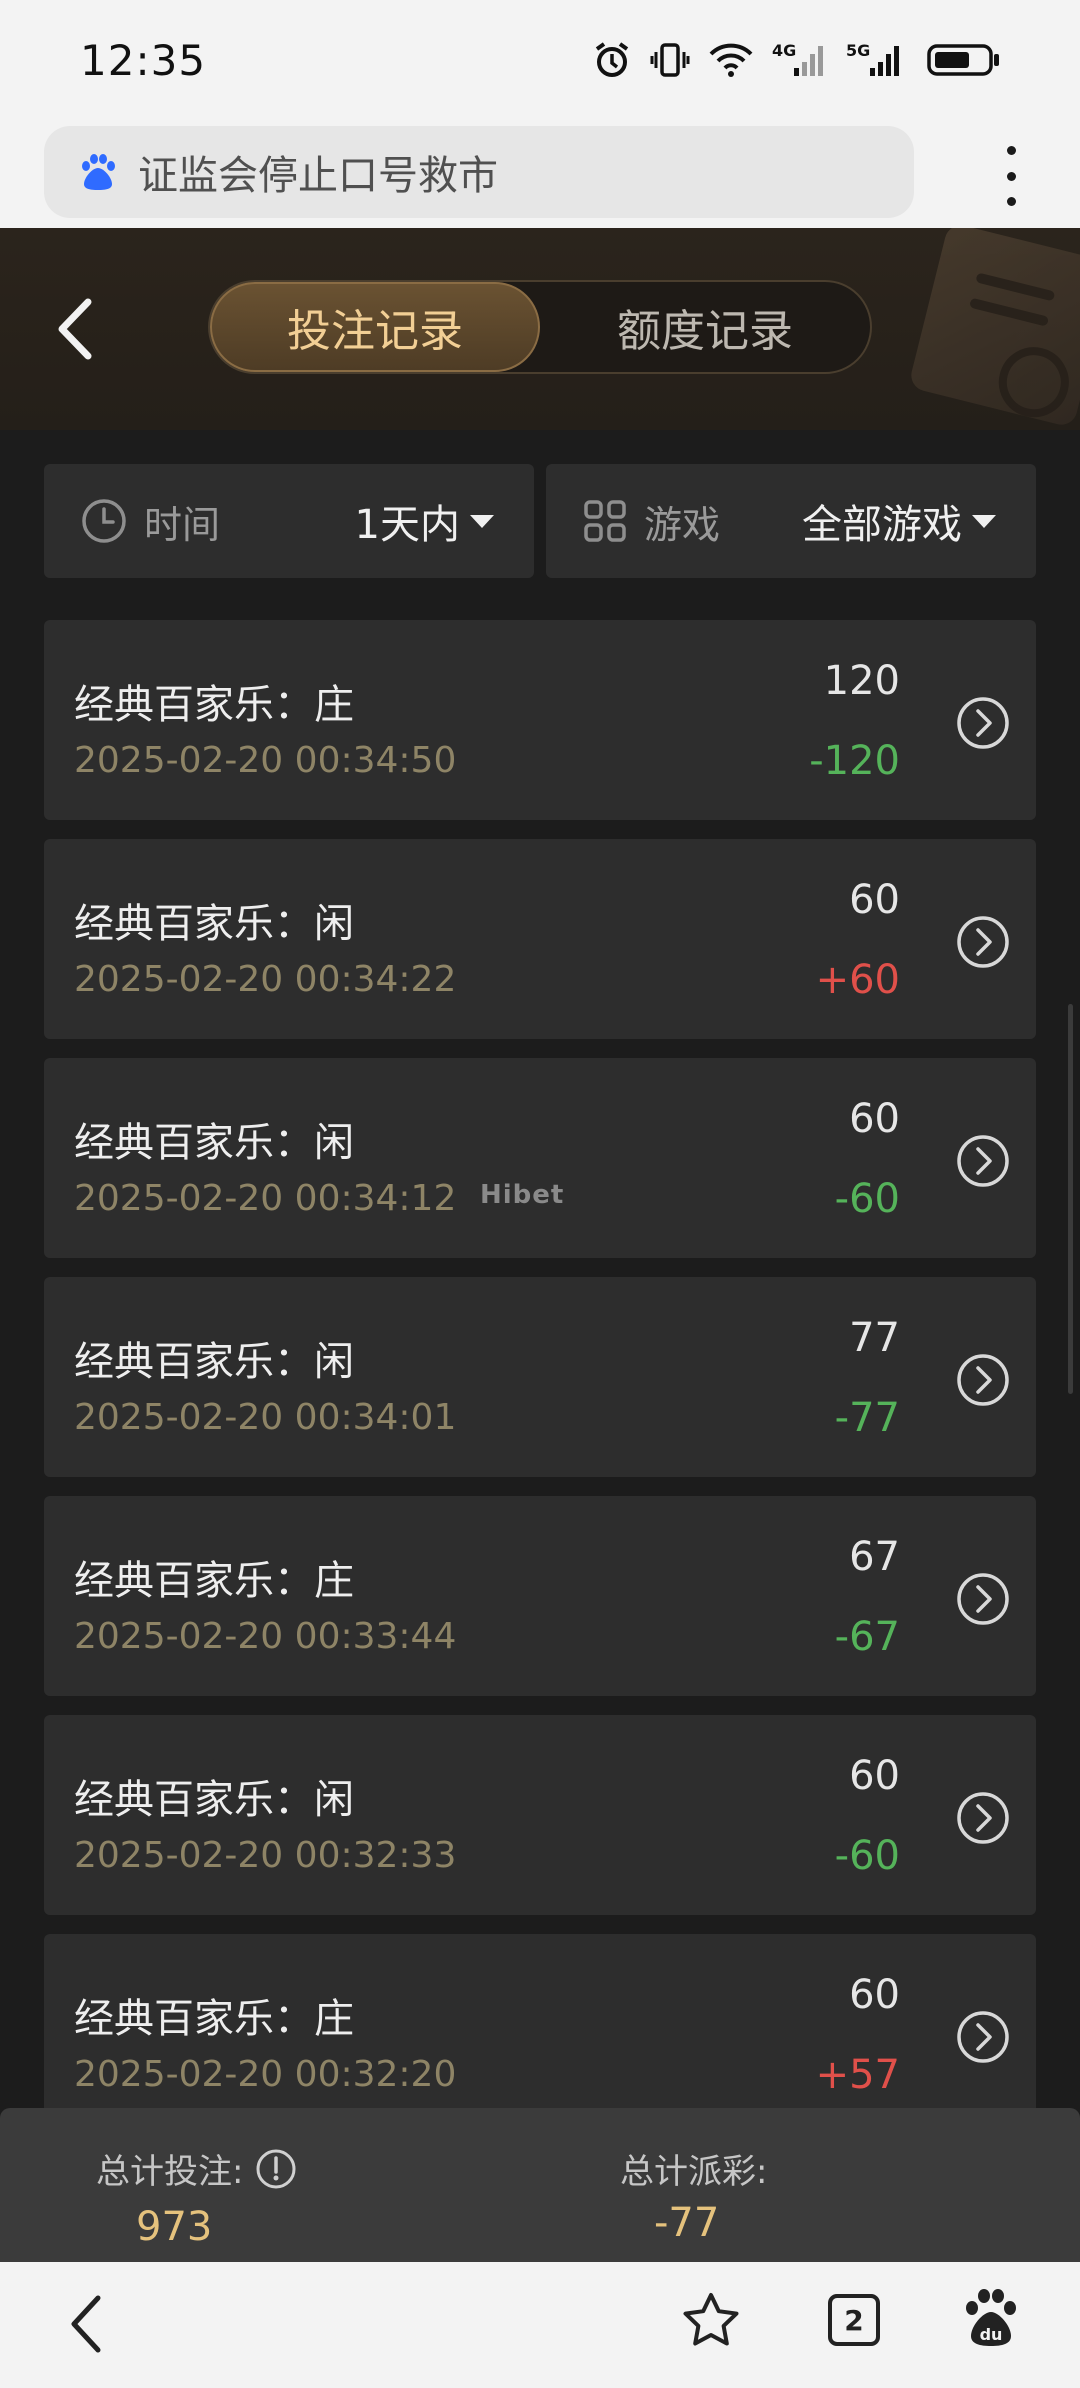 The width and height of the screenshot is (1080, 2388). Describe the element at coordinates (540, 61) in the screenshot. I see `status-bar: 12:35 4G 5G` at that location.